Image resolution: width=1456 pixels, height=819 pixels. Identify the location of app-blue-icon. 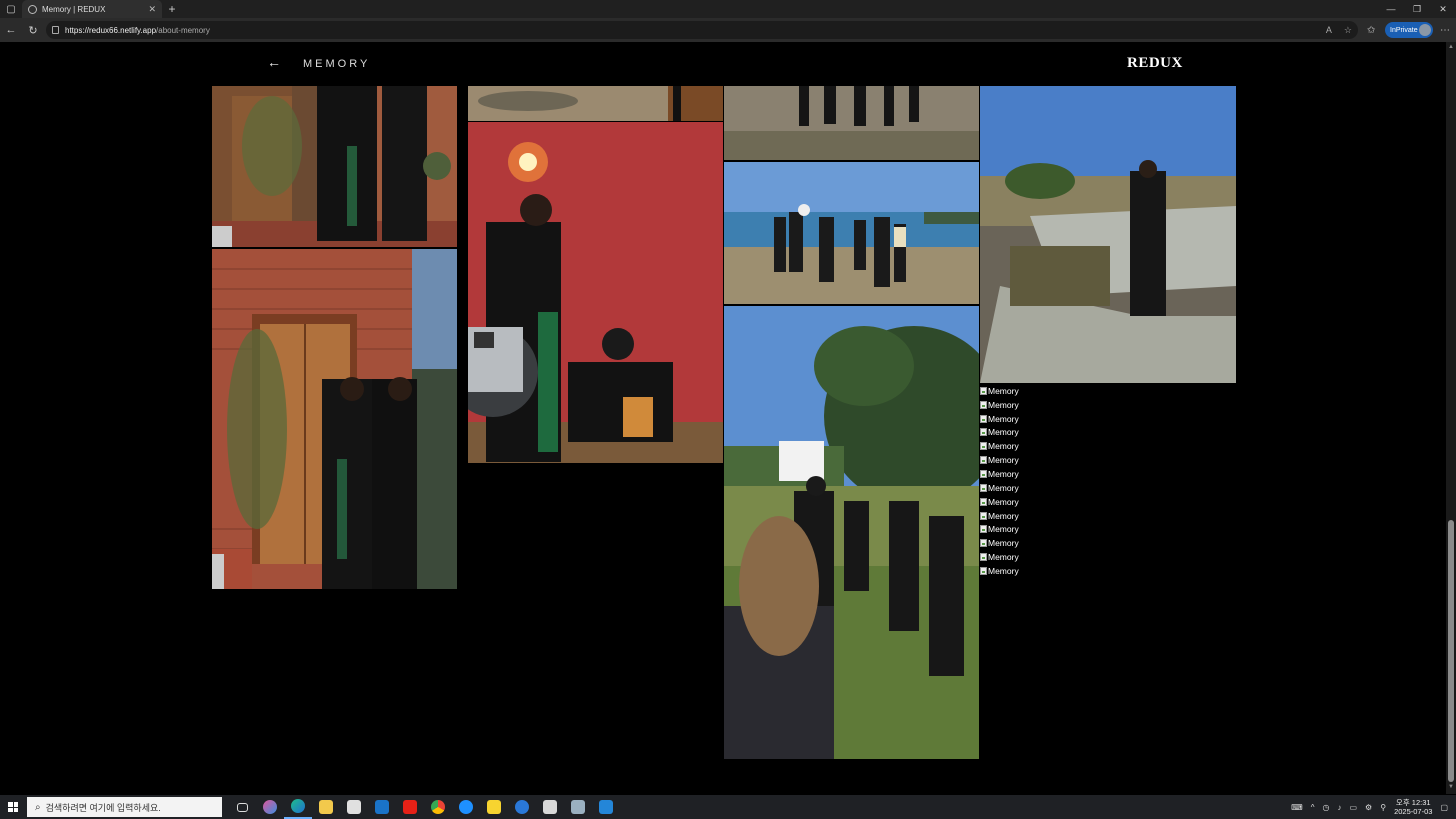
(522, 807).